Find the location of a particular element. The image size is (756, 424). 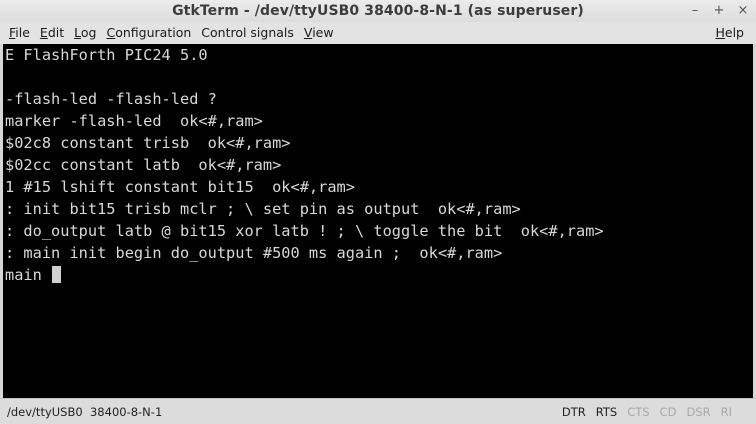

signal-dtr: DTR is located at coordinates (573, 411).